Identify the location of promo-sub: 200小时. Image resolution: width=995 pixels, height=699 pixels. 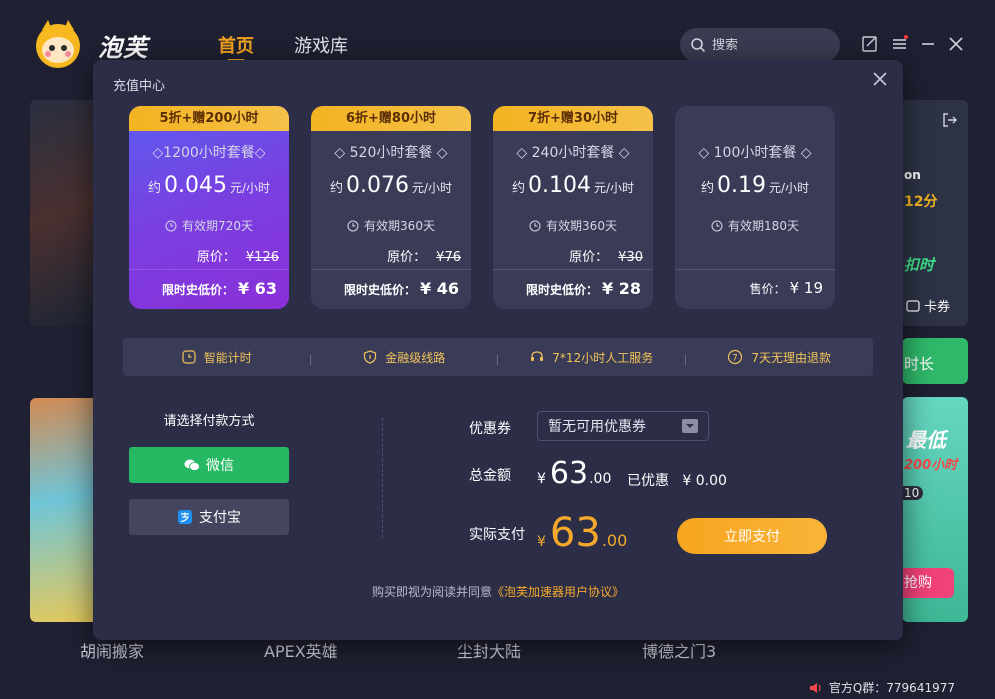
(931, 465).